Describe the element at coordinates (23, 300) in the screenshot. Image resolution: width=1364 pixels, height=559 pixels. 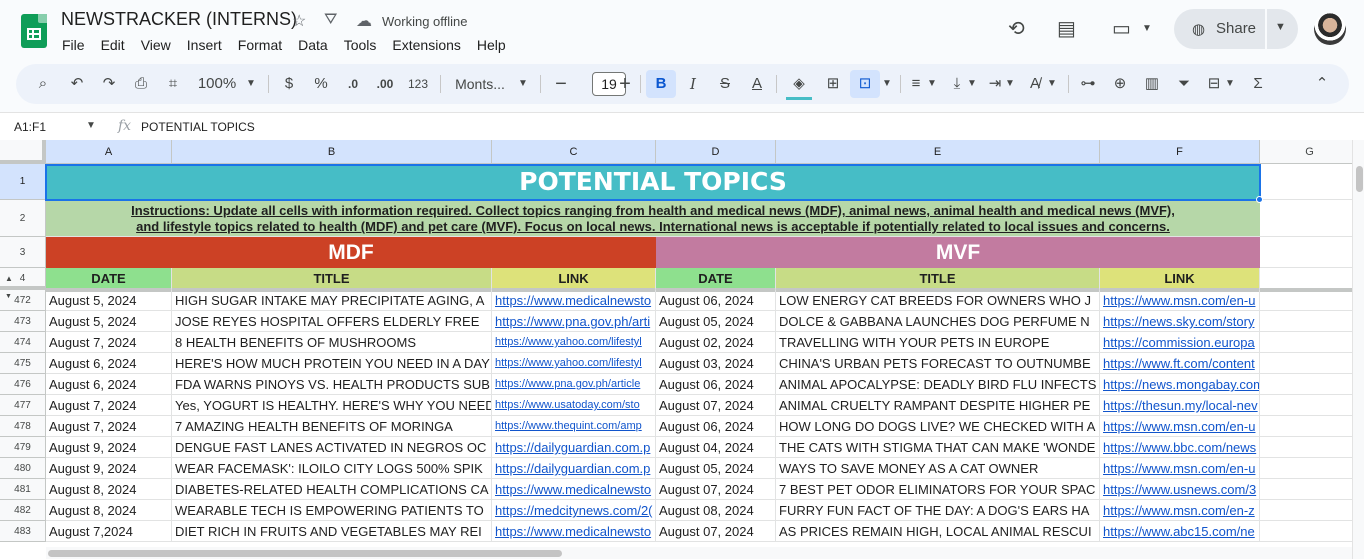
I see `row-header: ▼ 472` at that location.